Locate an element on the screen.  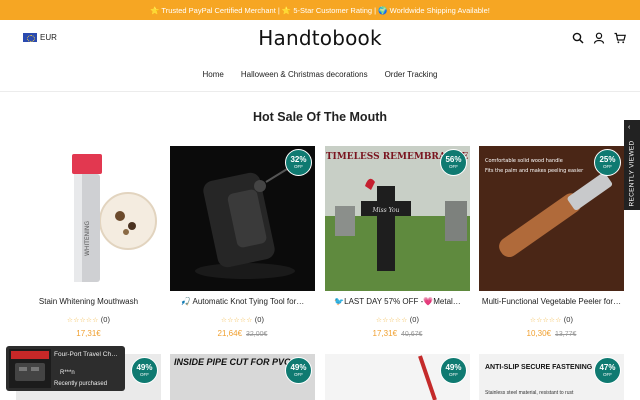
product-price: 17,31€ is located at coordinates (88, 333).